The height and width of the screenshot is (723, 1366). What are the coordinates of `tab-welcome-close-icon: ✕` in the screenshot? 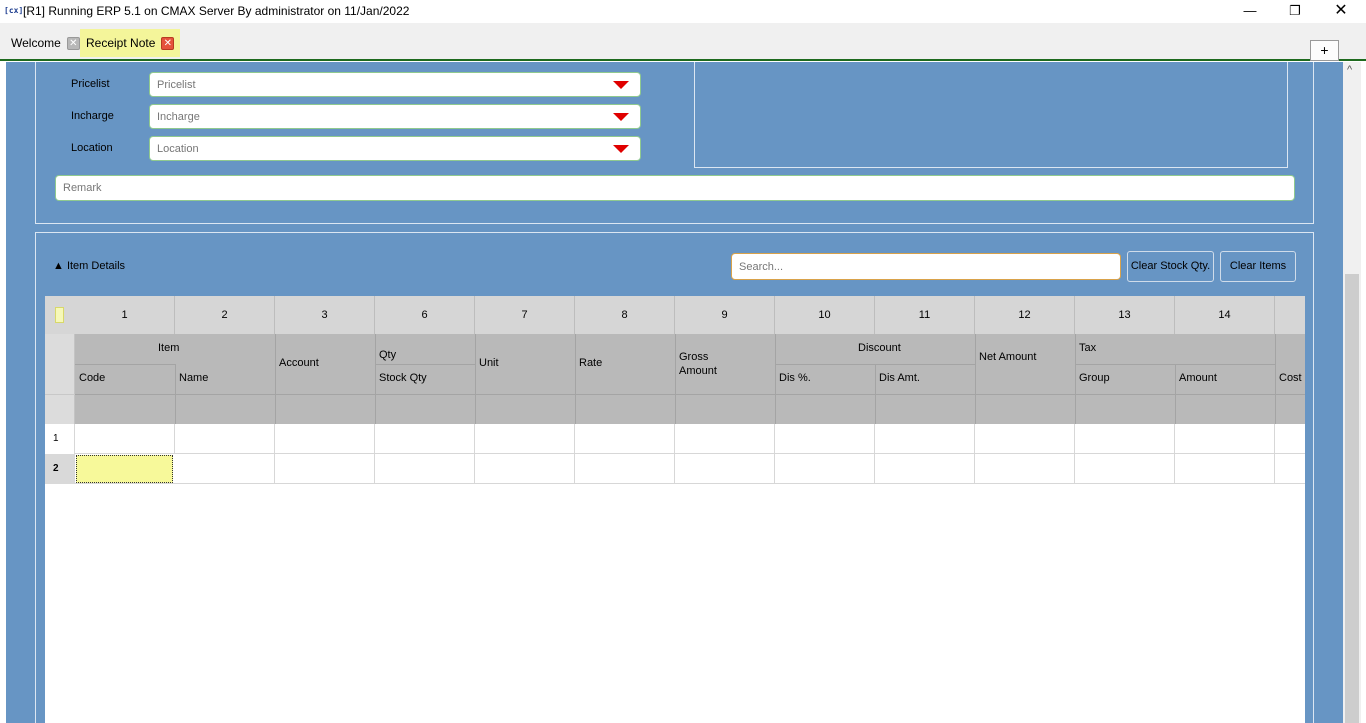 It's located at (73, 44).